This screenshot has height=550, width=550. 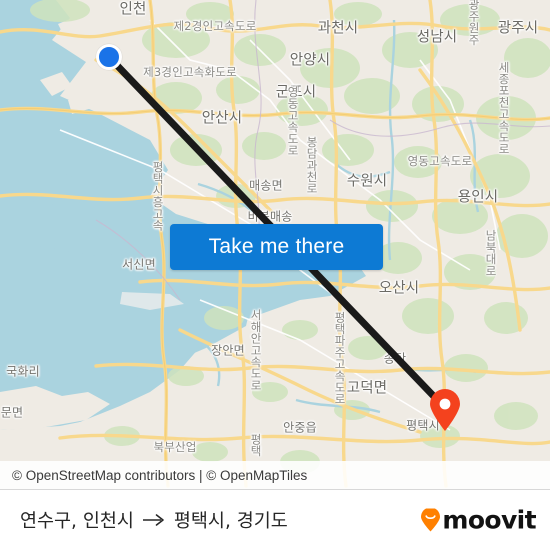 I want to click on moovit-logo: moovit, so click(x=478, y=520).